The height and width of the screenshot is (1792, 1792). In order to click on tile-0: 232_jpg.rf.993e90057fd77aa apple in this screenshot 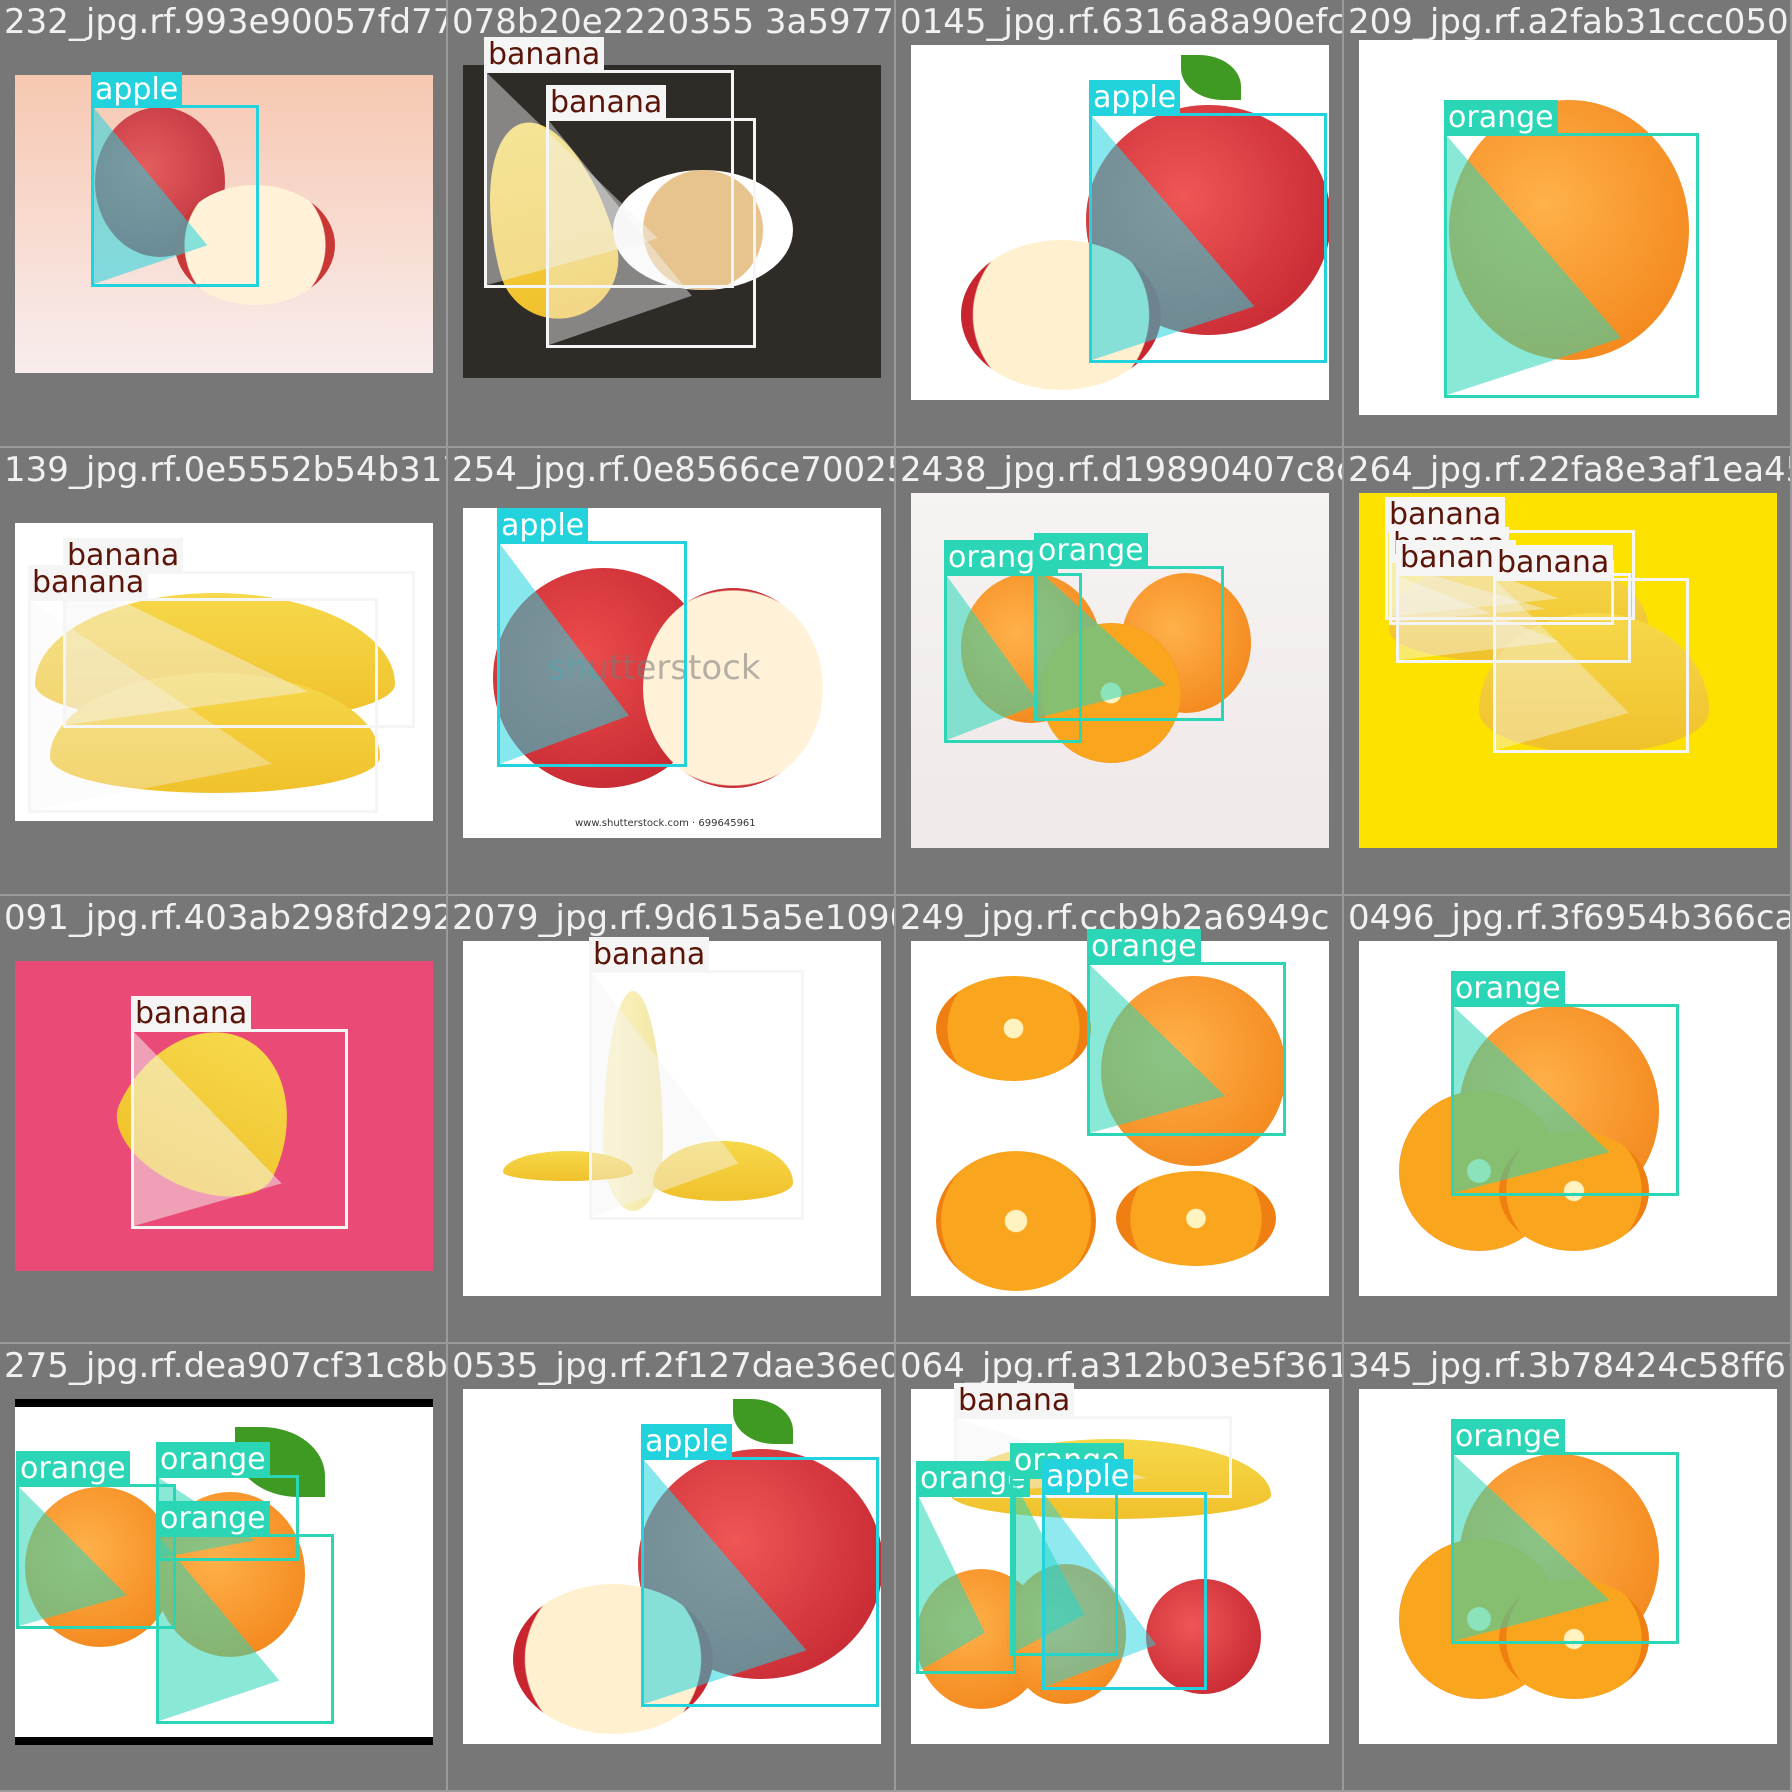, I will do `click(224, 224)`.